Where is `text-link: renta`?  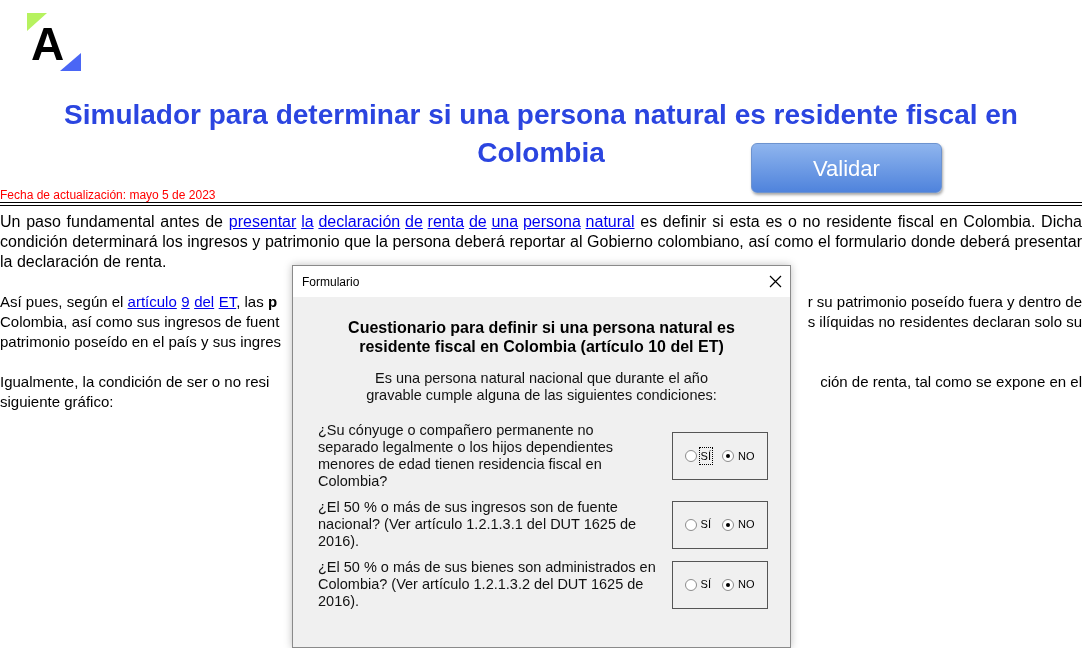 text-link: renta is located at coordinates (446, 221).